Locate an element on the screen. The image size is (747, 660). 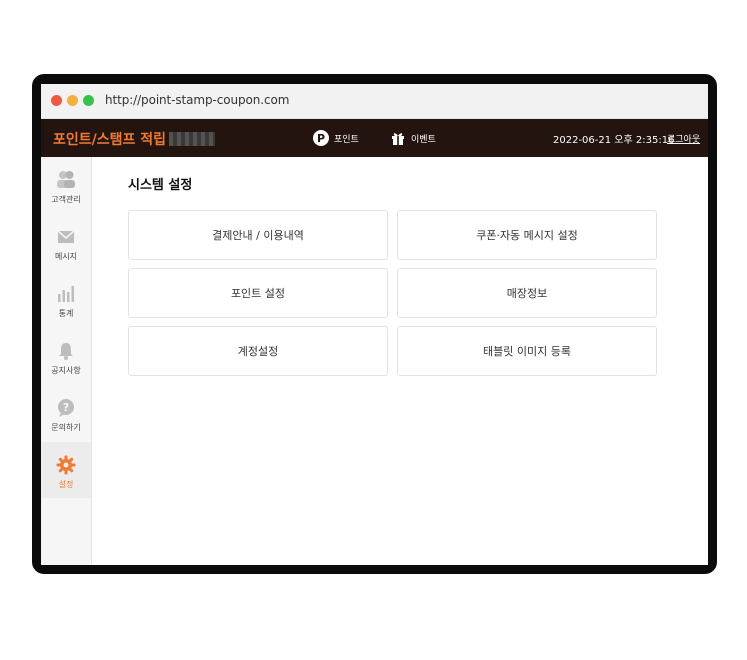
sidebar-item-stats: 통계 is located at coordinates (66, 299).